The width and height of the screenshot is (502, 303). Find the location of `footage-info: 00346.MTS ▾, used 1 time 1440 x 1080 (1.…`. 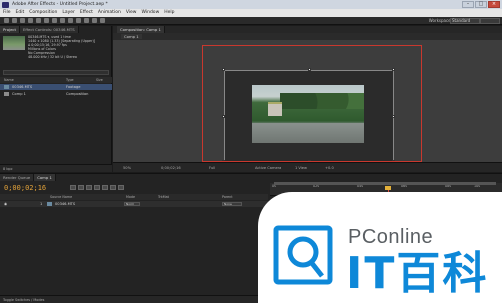

footage-info: 00346.MTS ▾, used 1 time 1440 x 1080 (1.… is located at coordinates (61, 47).